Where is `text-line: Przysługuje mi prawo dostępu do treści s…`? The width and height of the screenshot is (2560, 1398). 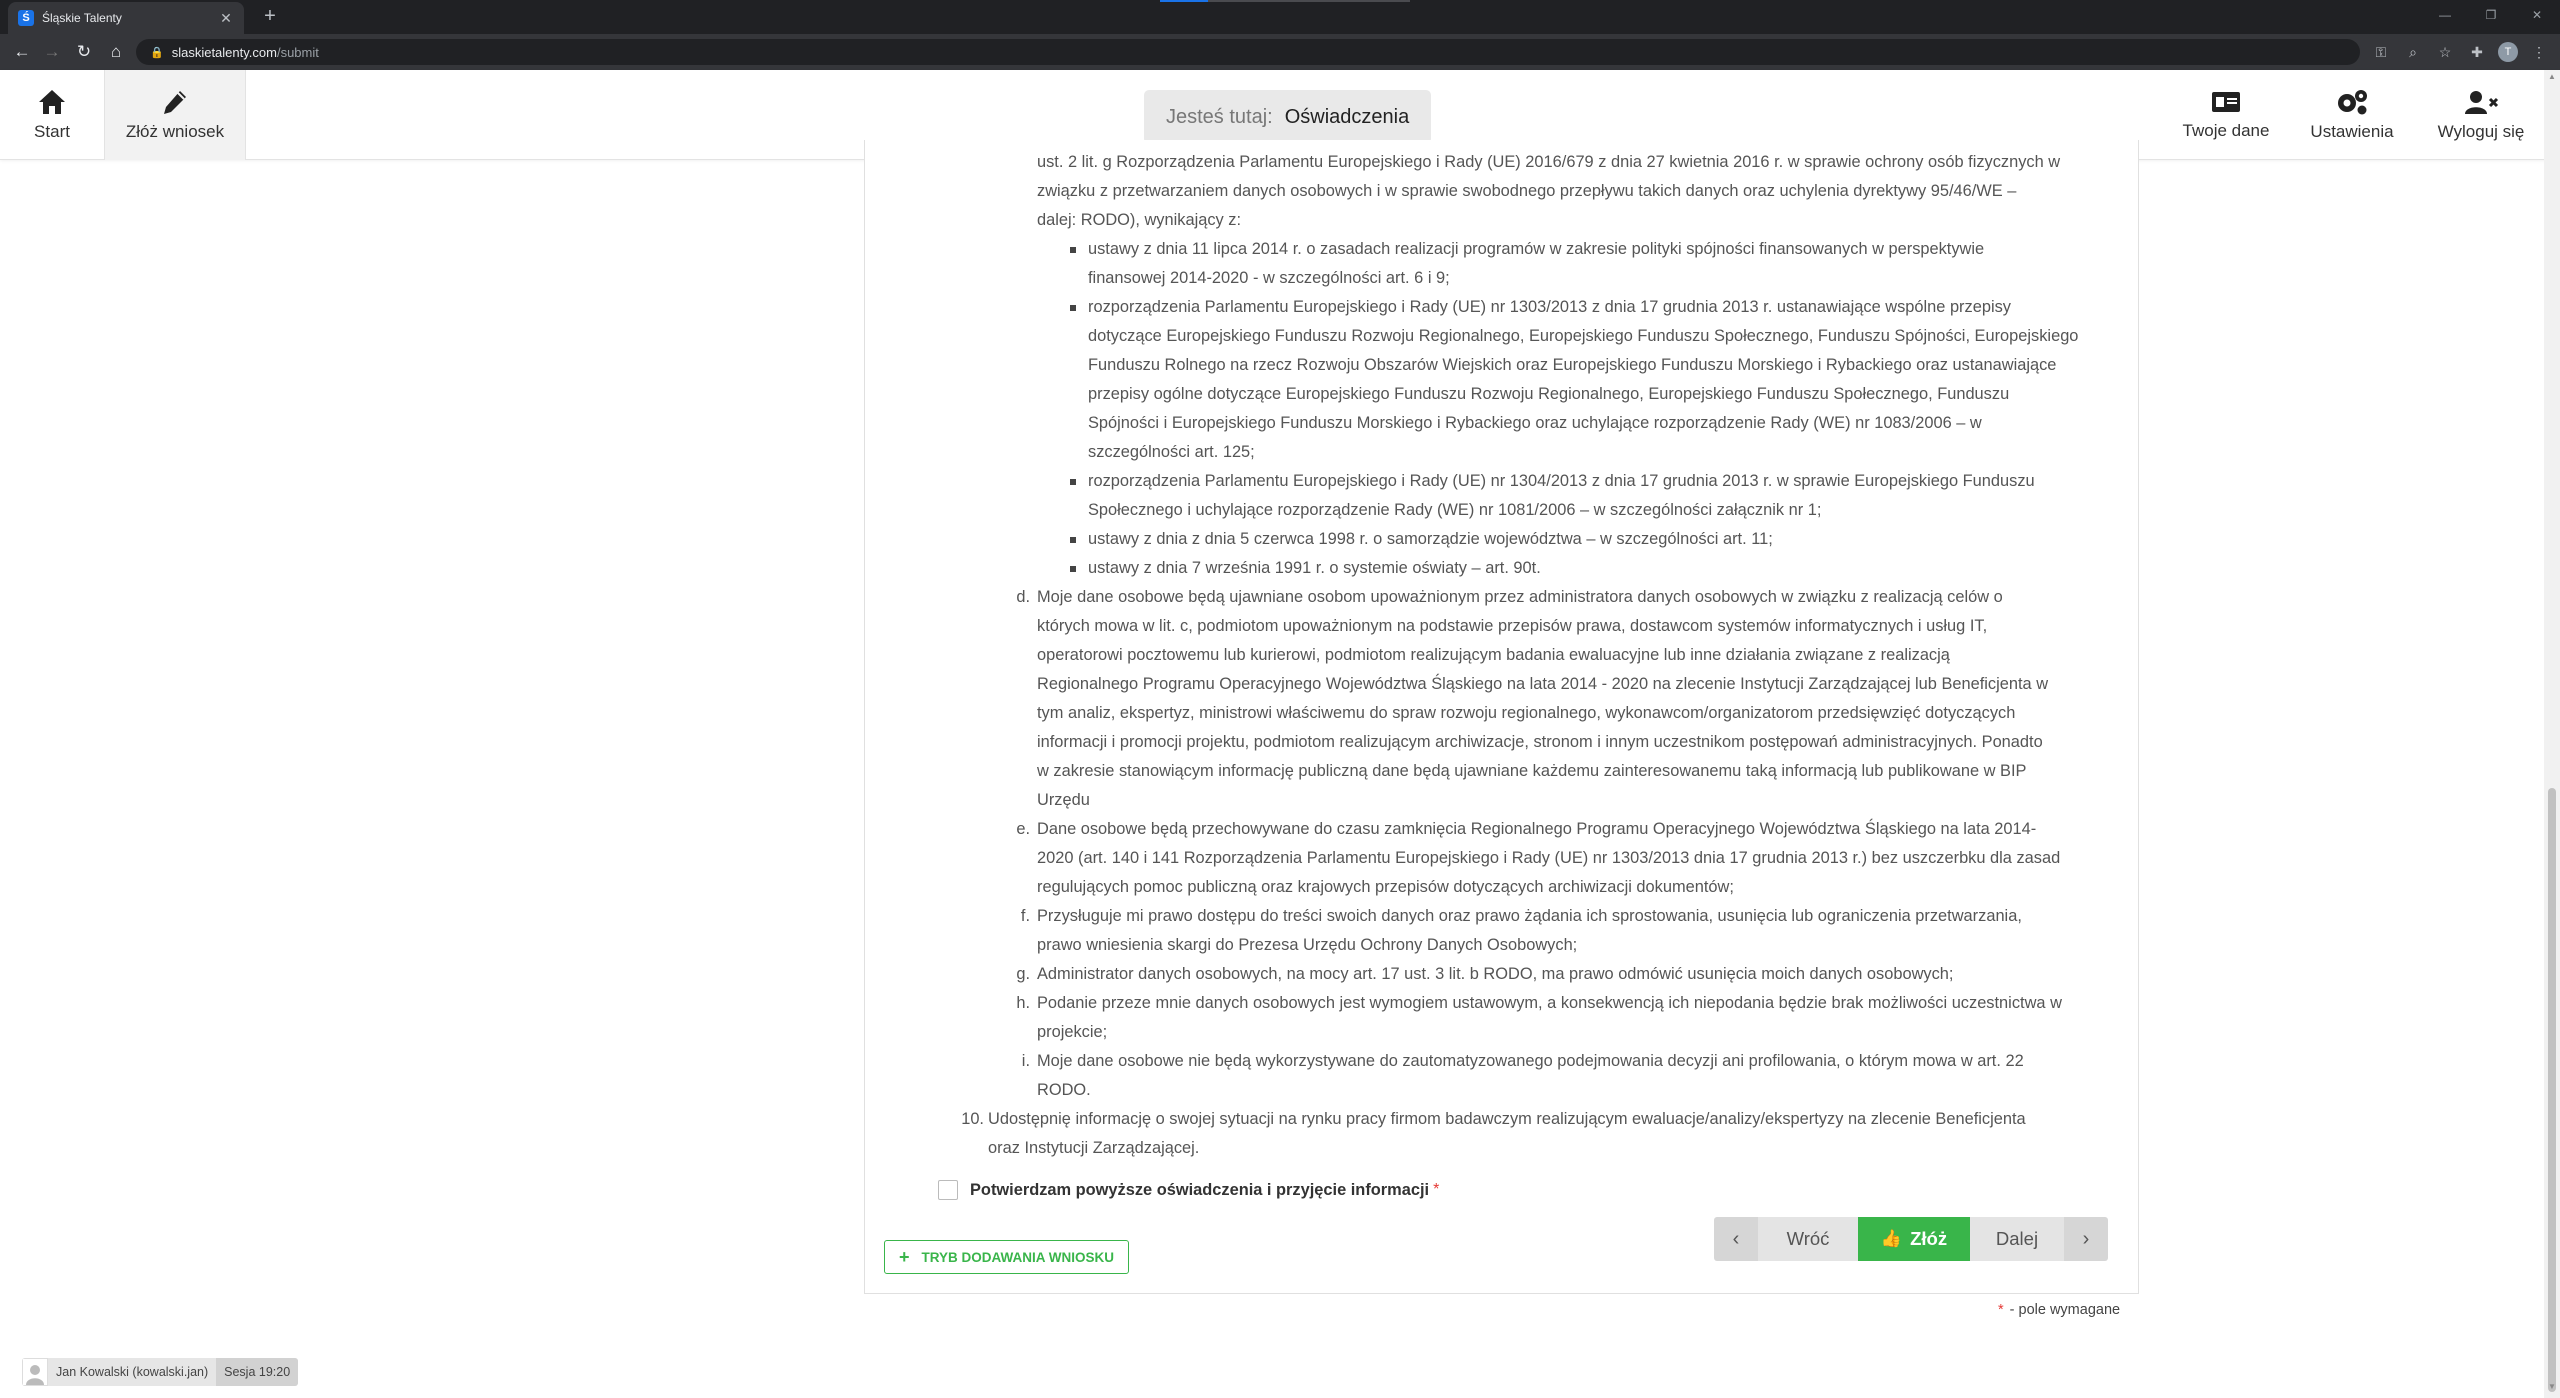
text-line: Przysługuje mi prawo dostępu do treści s… is located at coordinates (1529, 916).